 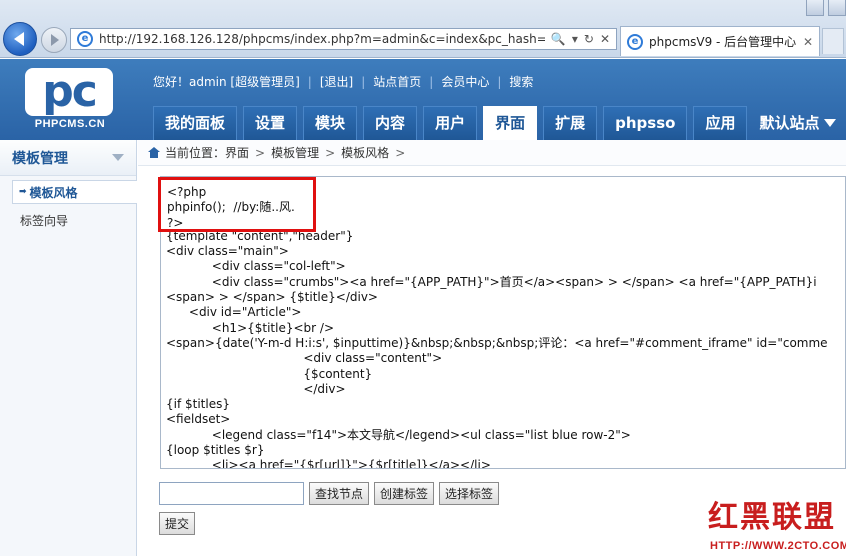 I want to click on breadcrumb-item: 模板风格, so click(x=365, y=152).